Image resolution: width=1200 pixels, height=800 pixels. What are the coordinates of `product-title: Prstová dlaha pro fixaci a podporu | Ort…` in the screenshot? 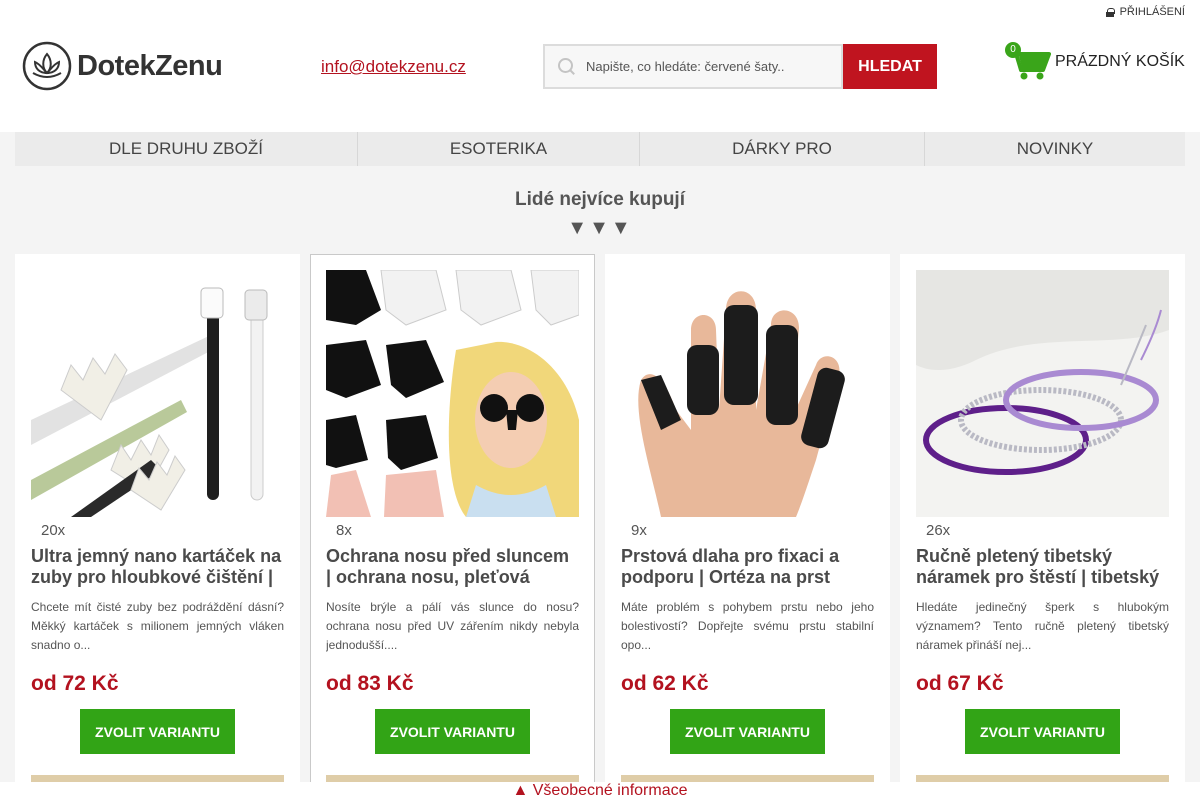 It's located at (747, 568).